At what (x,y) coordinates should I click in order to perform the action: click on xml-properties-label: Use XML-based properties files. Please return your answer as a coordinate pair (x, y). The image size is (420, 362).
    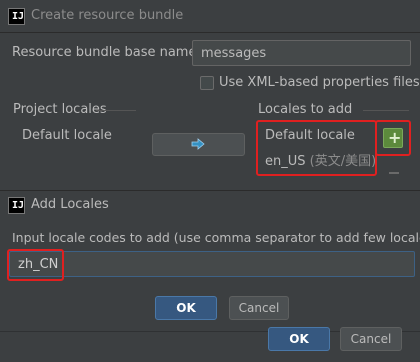
    Looking at the image, I should click on (319, 82).